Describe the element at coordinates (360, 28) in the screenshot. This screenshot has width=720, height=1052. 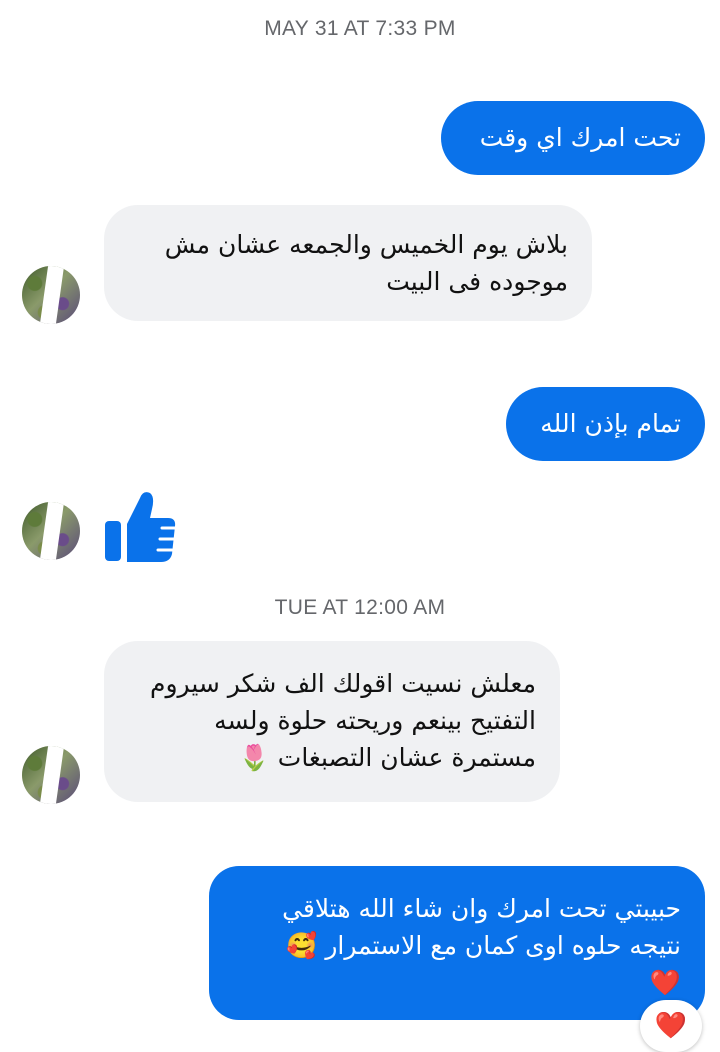
I see `timestamp-may31: MAY 31 AT 7:33 PM` at that location.